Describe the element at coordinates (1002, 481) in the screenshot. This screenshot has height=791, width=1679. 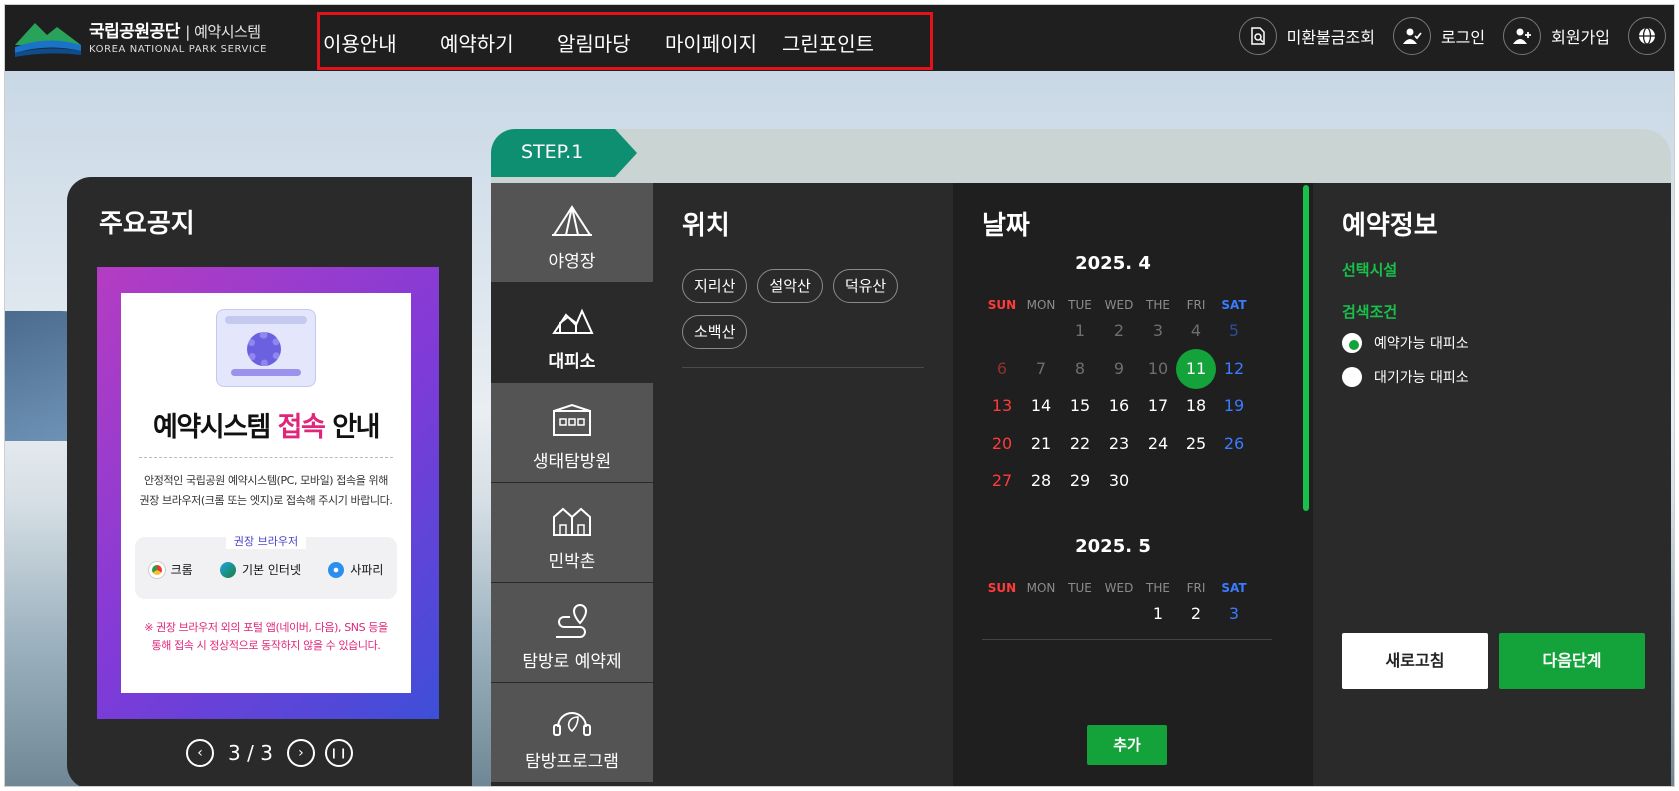
I see `calendar-day: 27` at that location.